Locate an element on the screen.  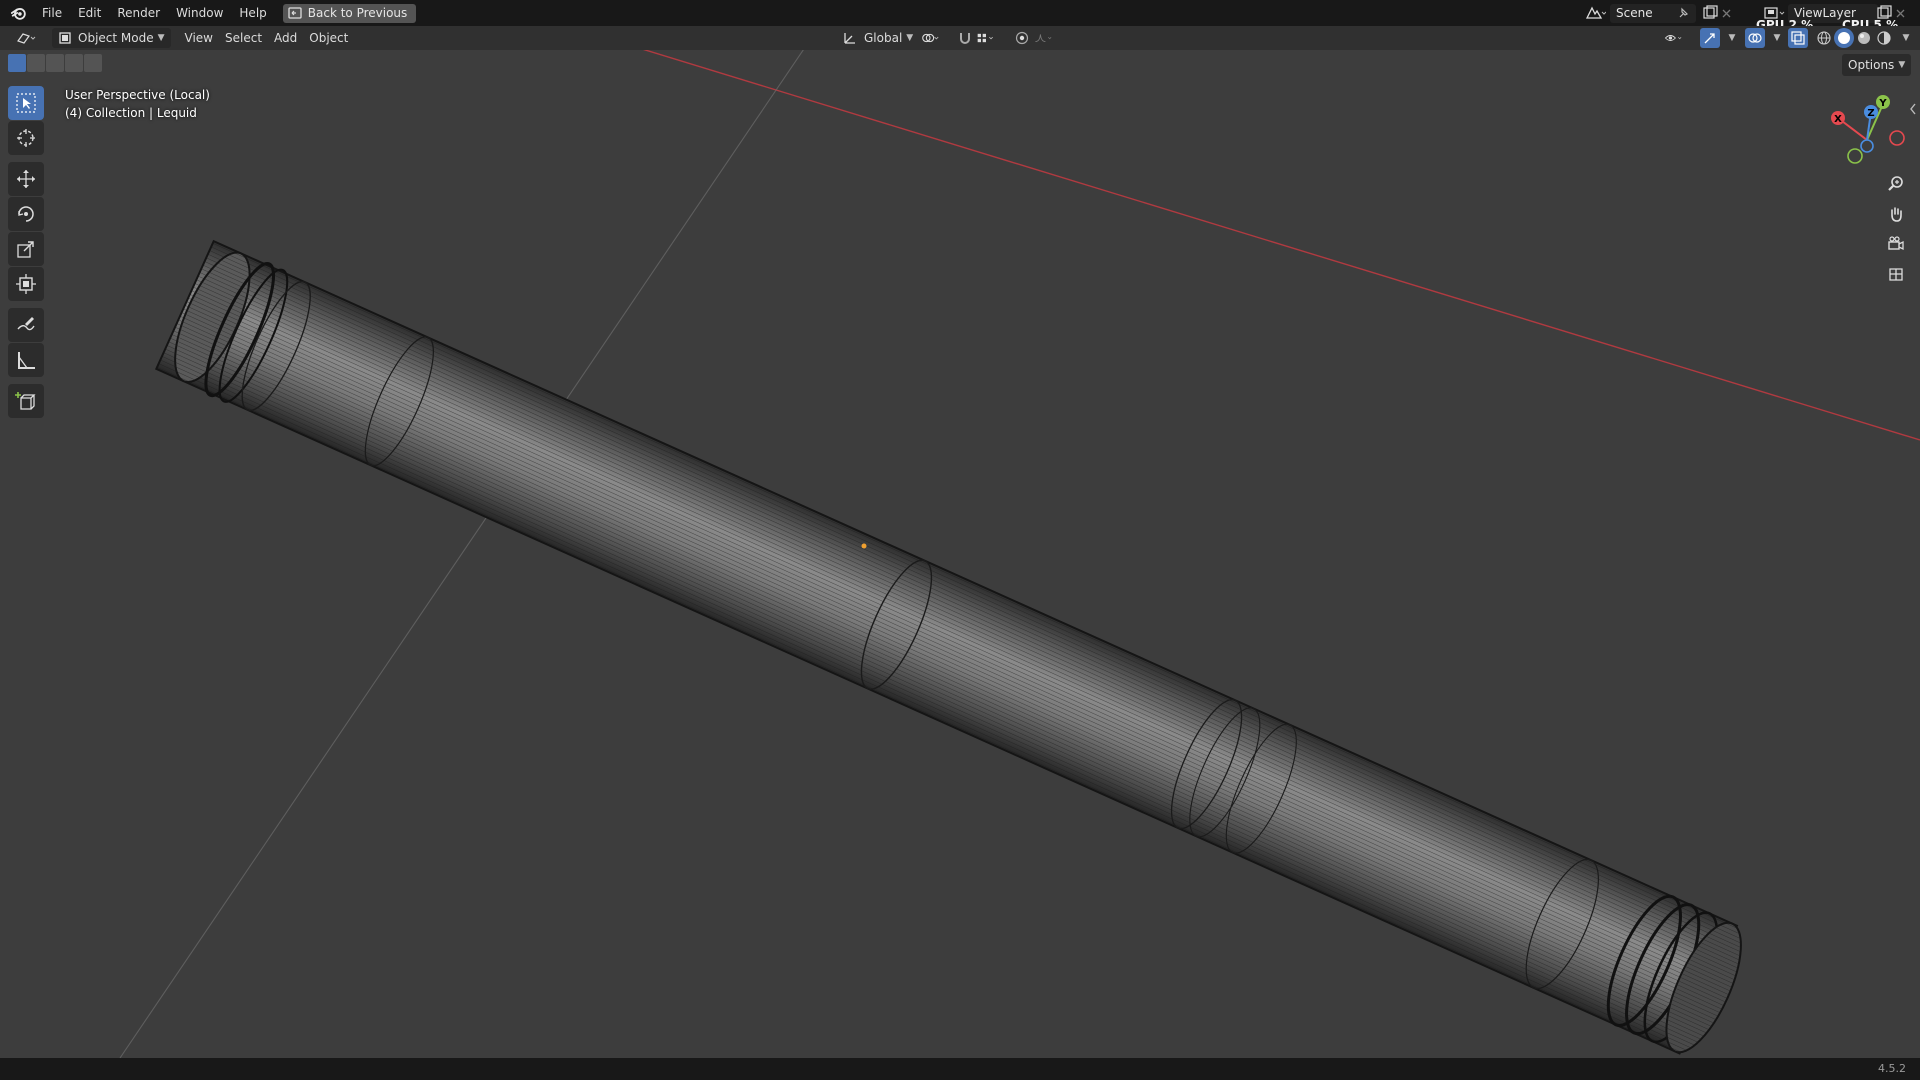
mode-label: Object Mode is located at coordinates (116, 38).